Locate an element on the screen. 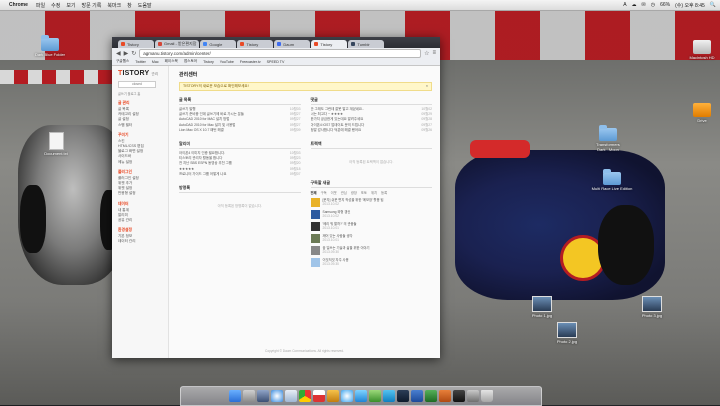 This screenshot has height=406, width=720. close-icon: × is located at coordinates (427, 86).